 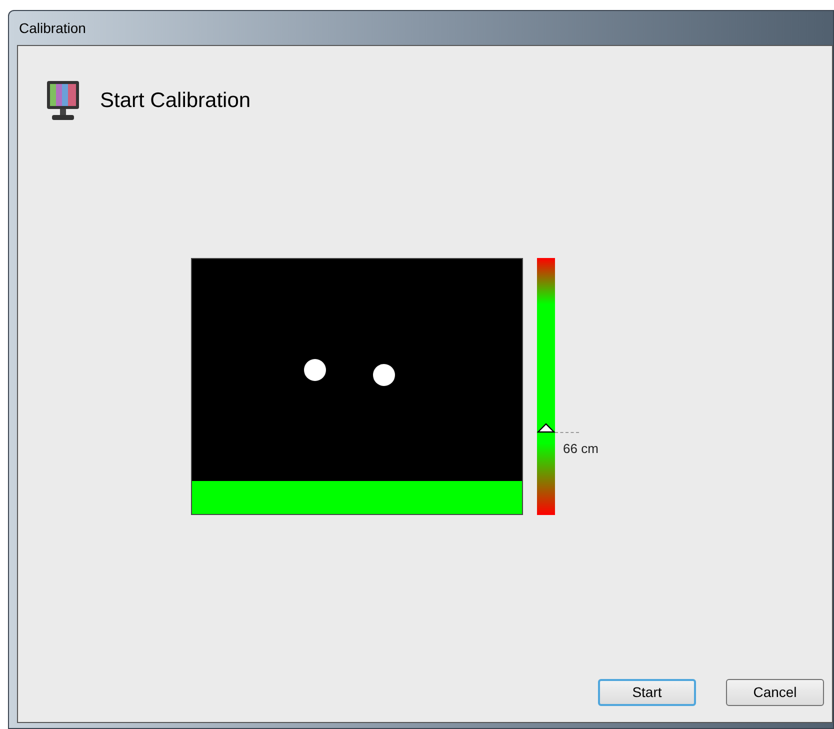 I want to click on header-title: Start Calibration, so click(x=175, y=101).